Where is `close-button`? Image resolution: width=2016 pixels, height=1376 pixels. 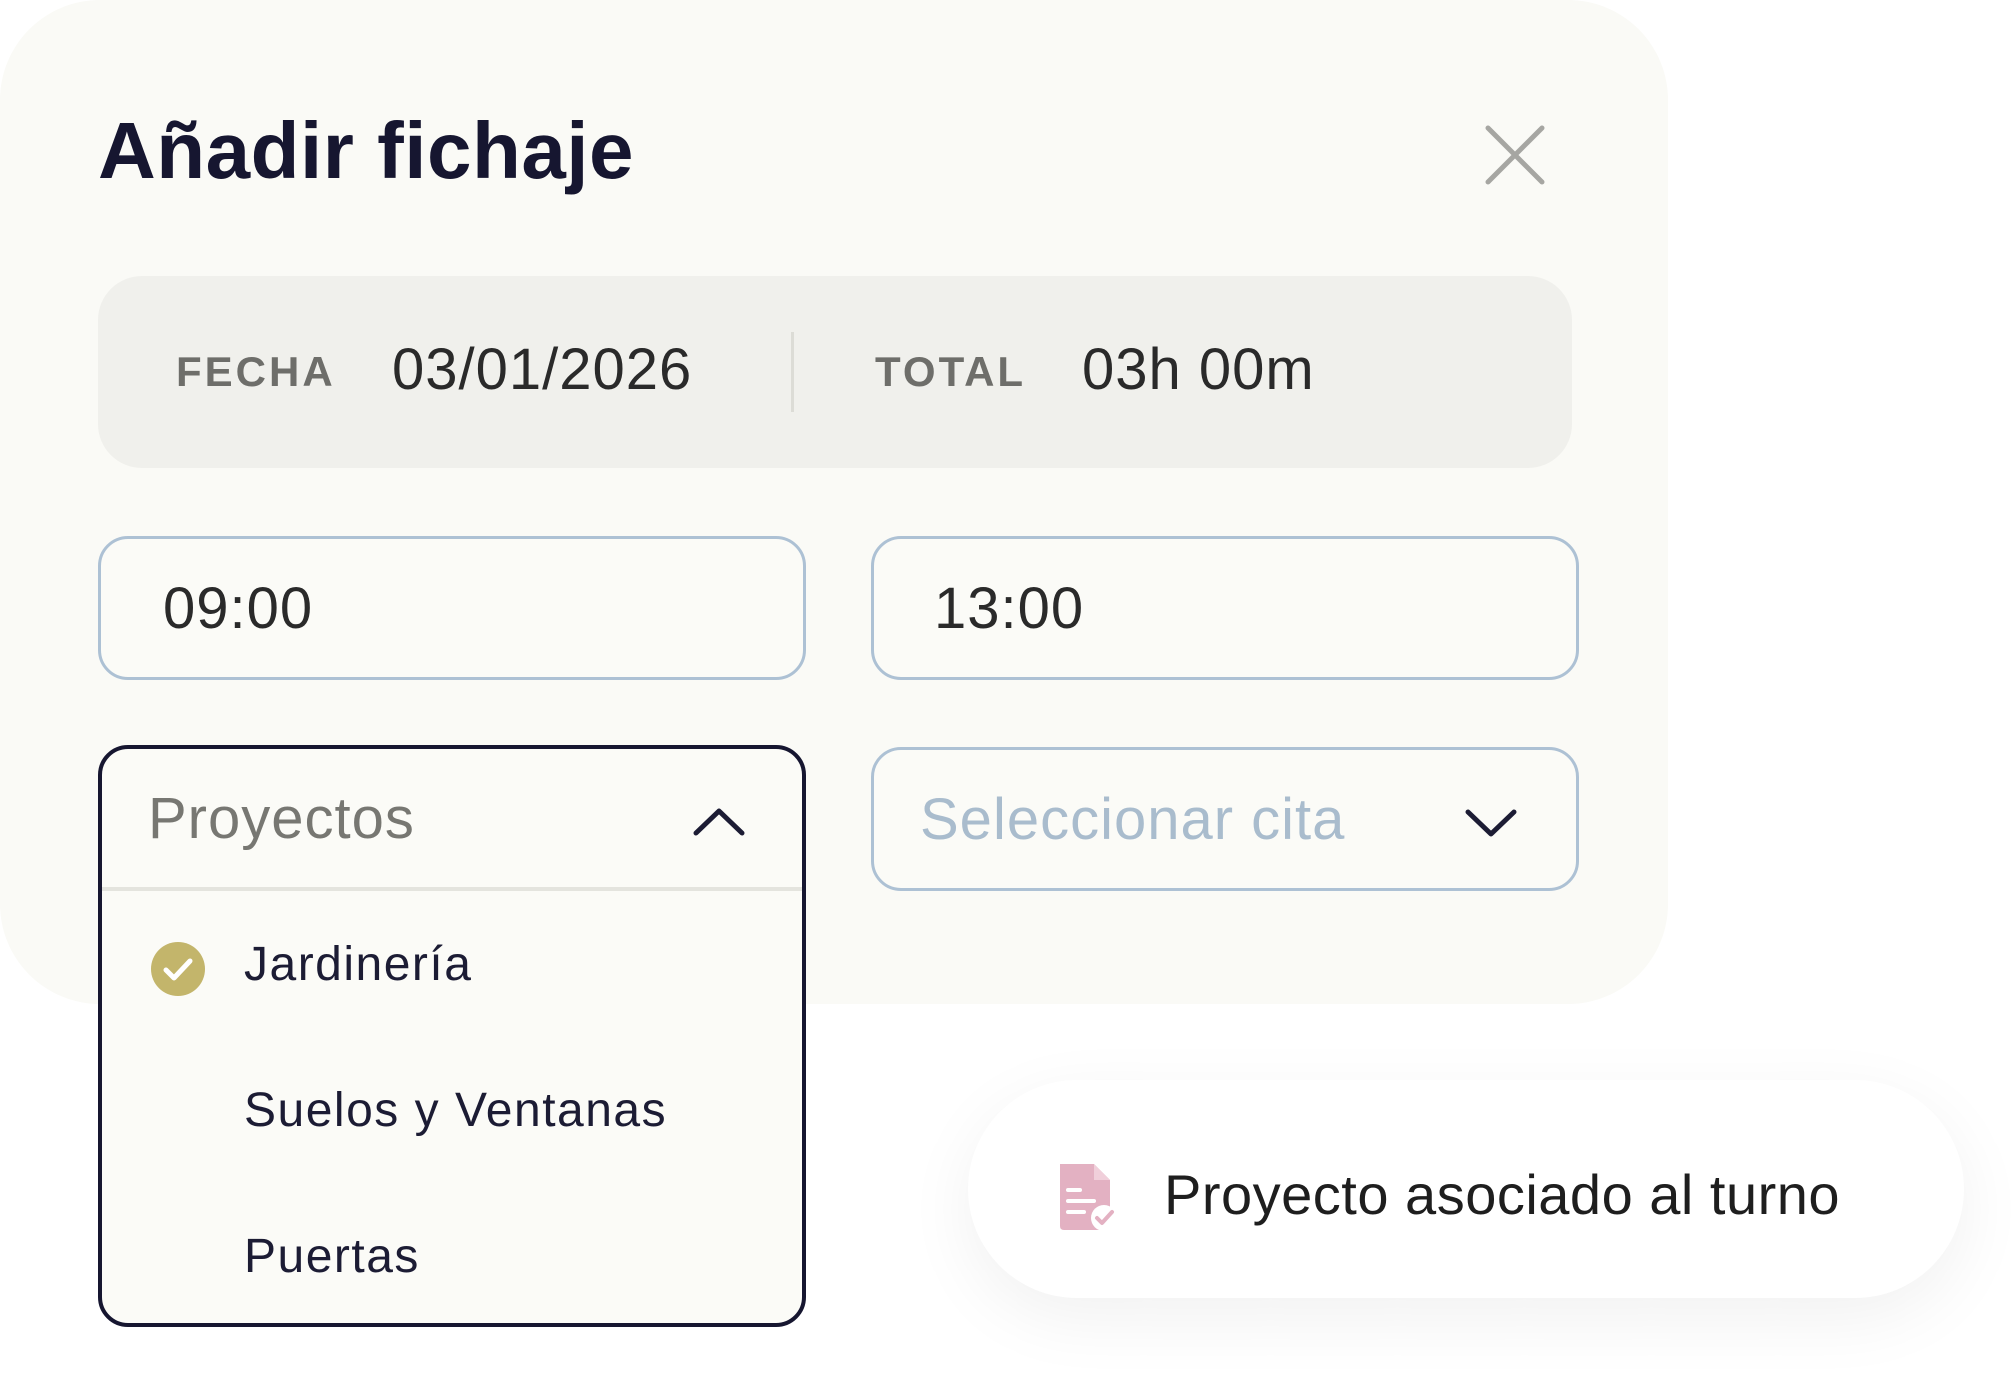 close-button is located at coordinates (1515, 155).